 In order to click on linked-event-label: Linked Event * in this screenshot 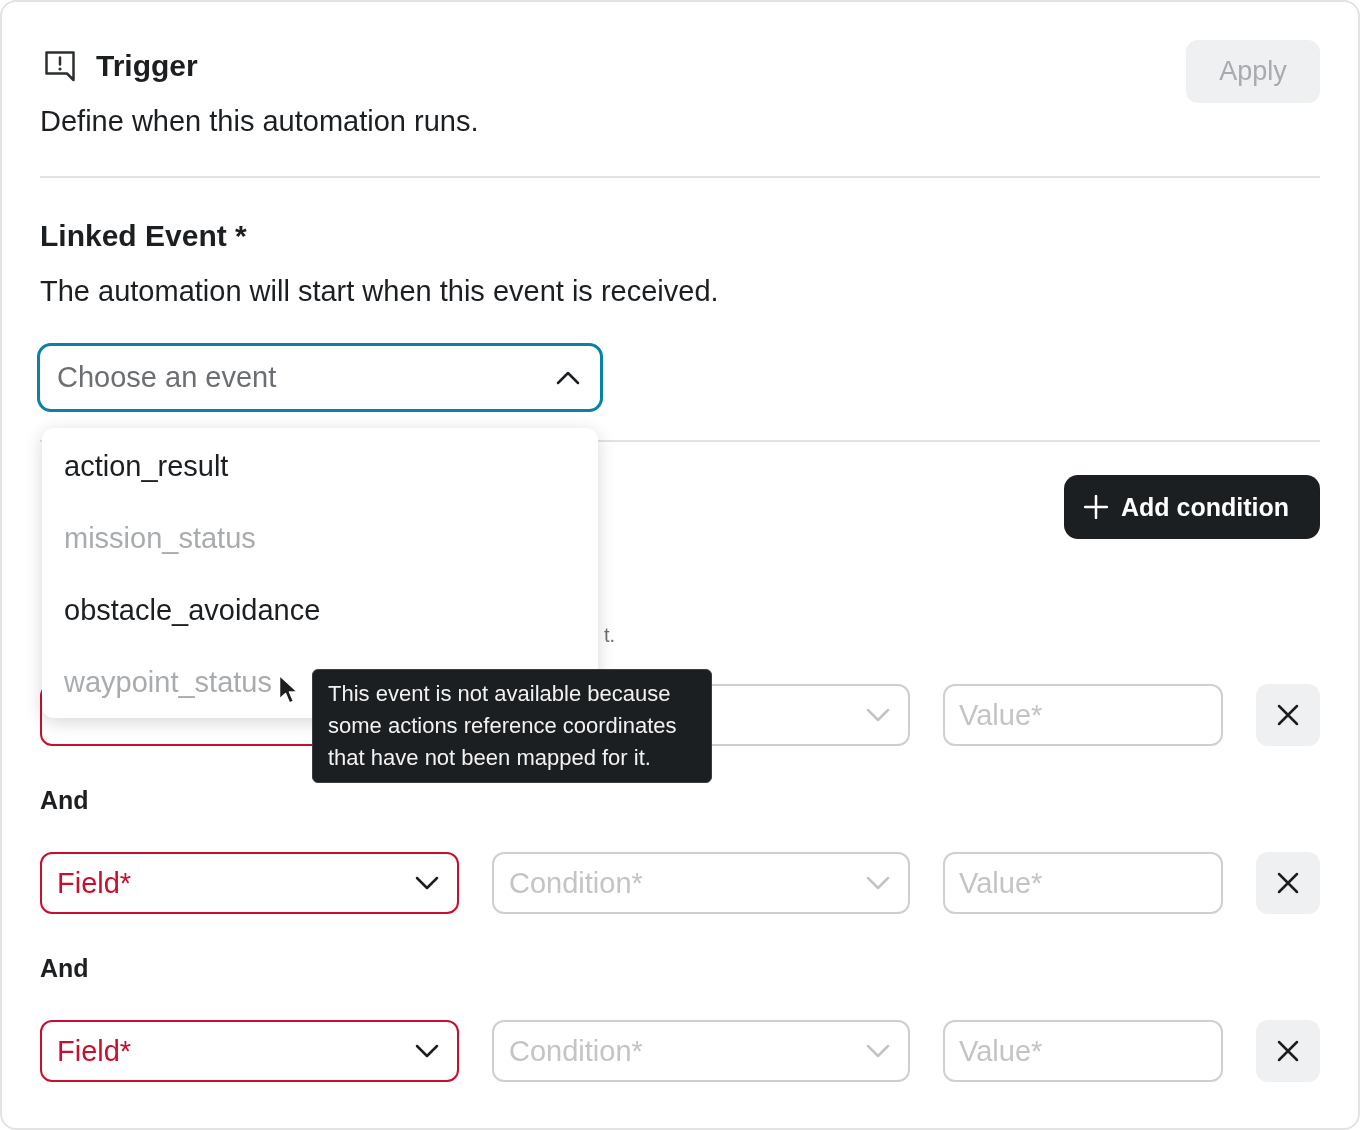, I will do `click(144, 236)`.